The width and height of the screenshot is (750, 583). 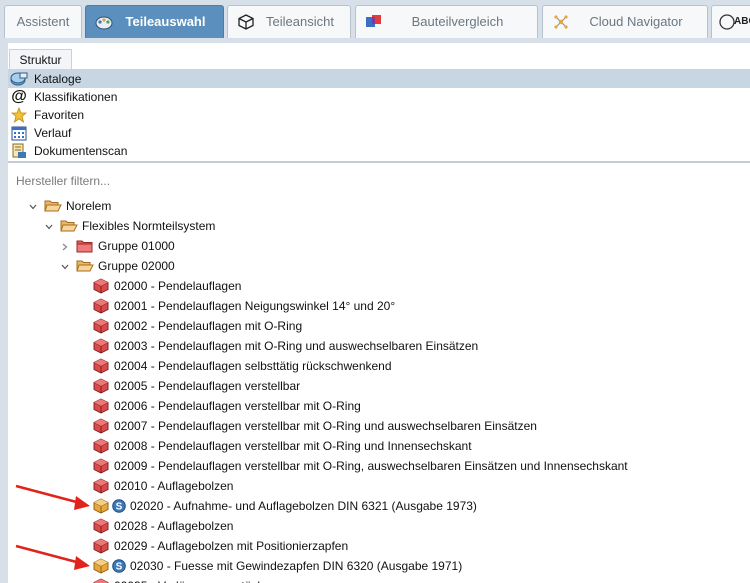 What do you see at coordinates (19, 96) in the screenshot?
I see `at-icon: @` at bounding box center [19, 96].